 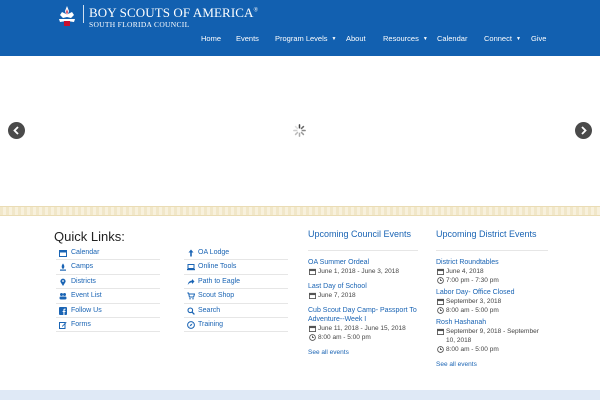 I want to click on spinner-icon, so click(x=299, y=130).